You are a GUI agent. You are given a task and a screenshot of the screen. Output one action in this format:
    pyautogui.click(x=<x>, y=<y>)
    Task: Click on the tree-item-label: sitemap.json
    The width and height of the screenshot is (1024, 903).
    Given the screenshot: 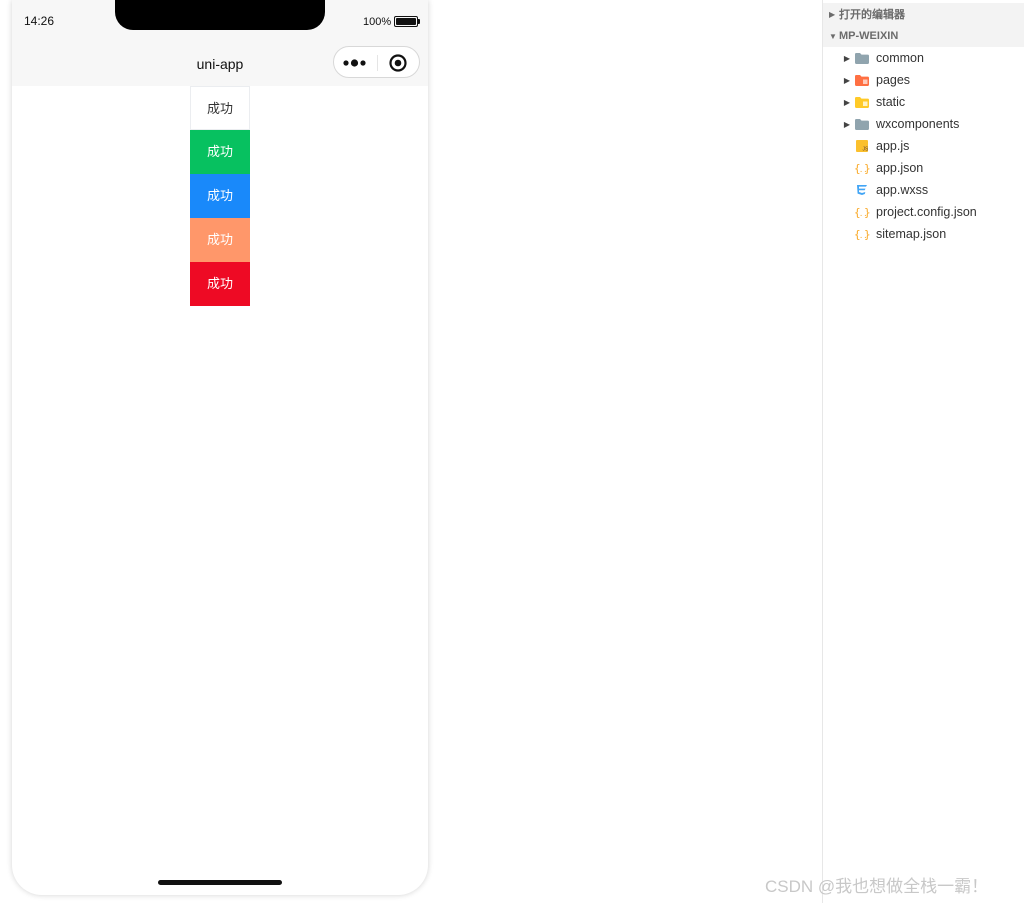 What is the action you would take?
    pyautogui.click(x=911, y=234)
    